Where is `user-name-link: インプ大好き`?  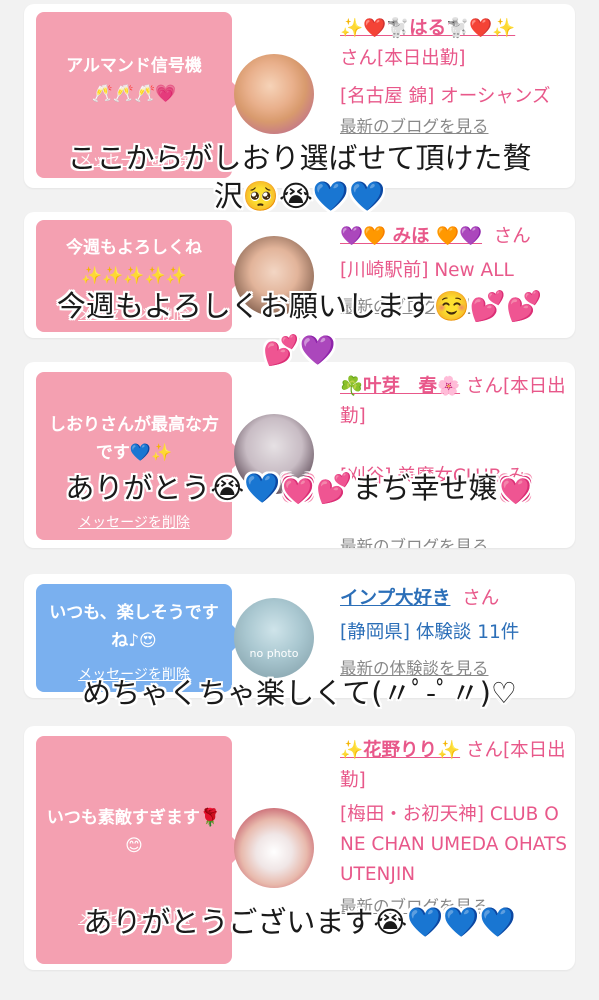
user-name-link: インプ大好き is located at coordinates (395, 598).